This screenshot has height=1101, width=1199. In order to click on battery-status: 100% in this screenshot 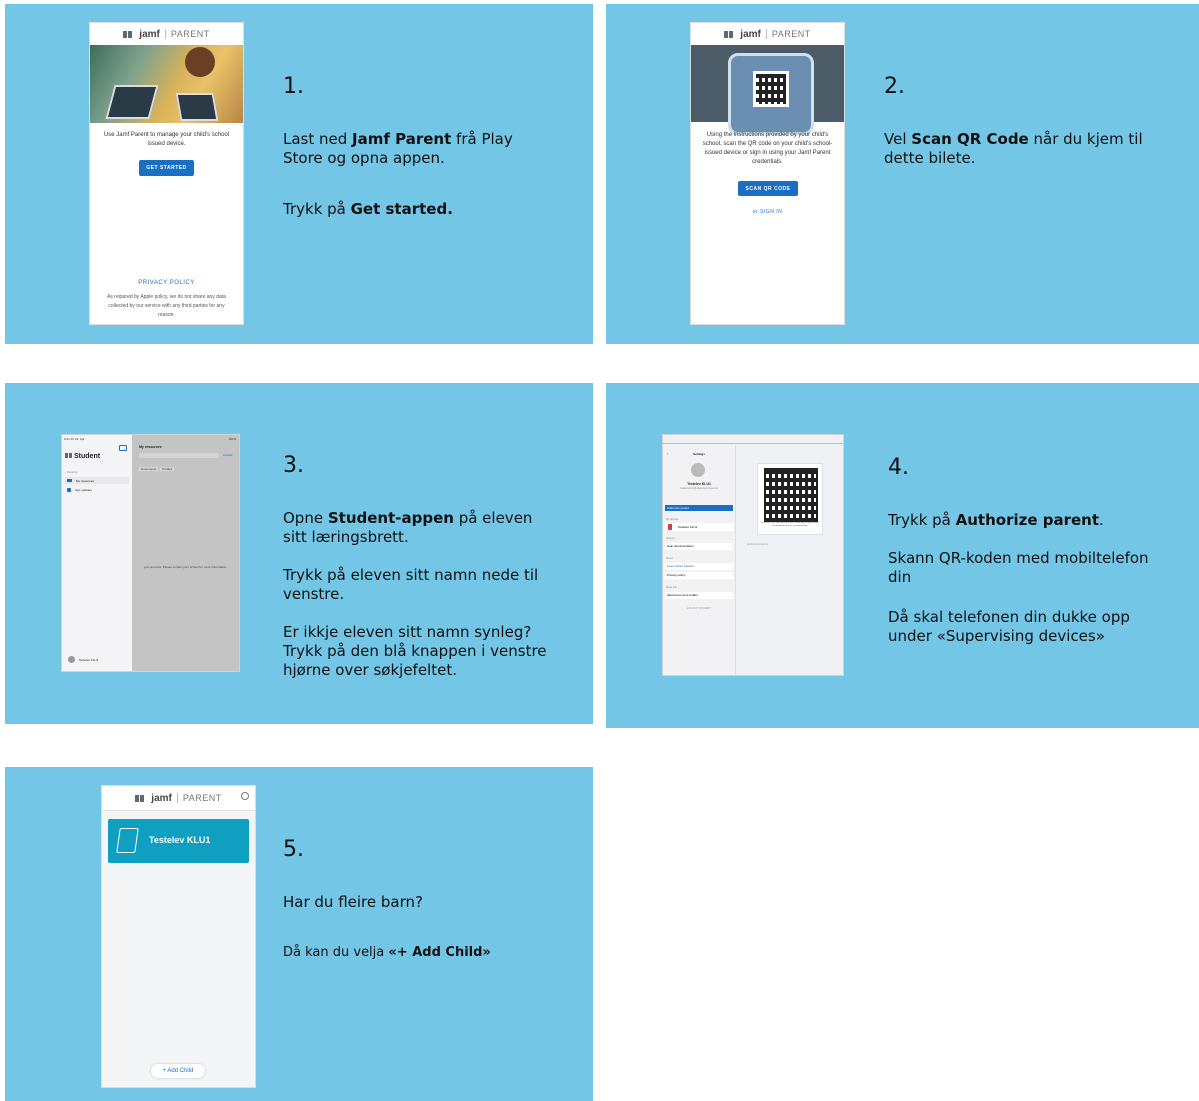, I will do `click(232, 439)`.